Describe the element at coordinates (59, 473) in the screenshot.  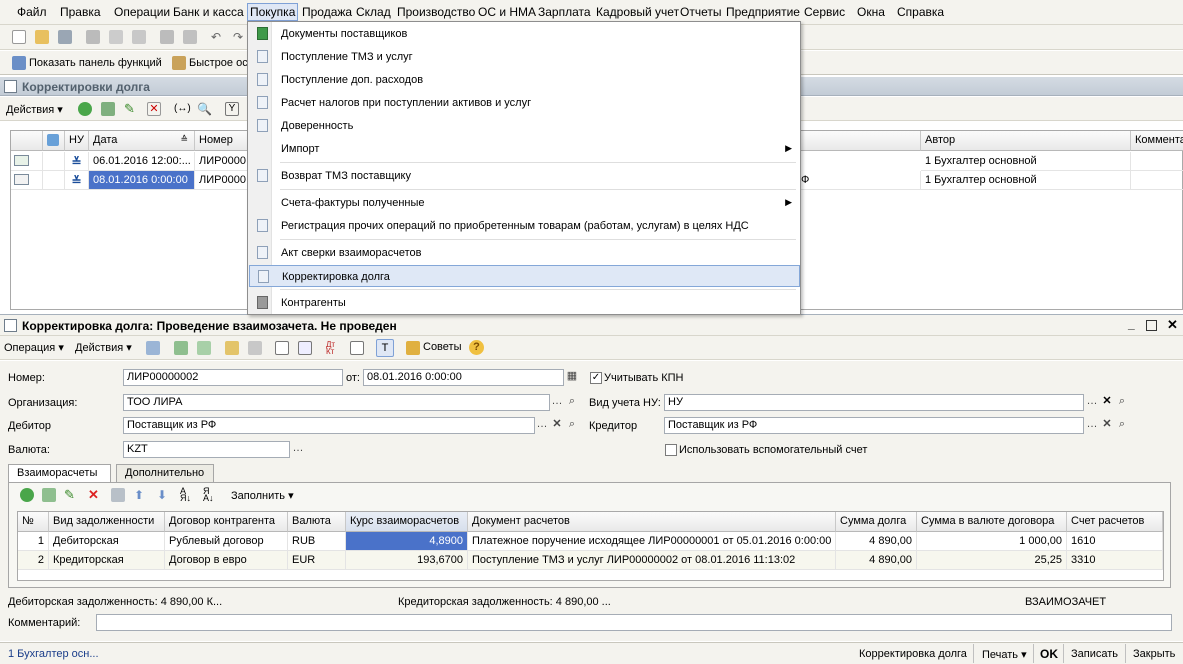
I see `tab-settlements: Взаиморасчеты` at that location.